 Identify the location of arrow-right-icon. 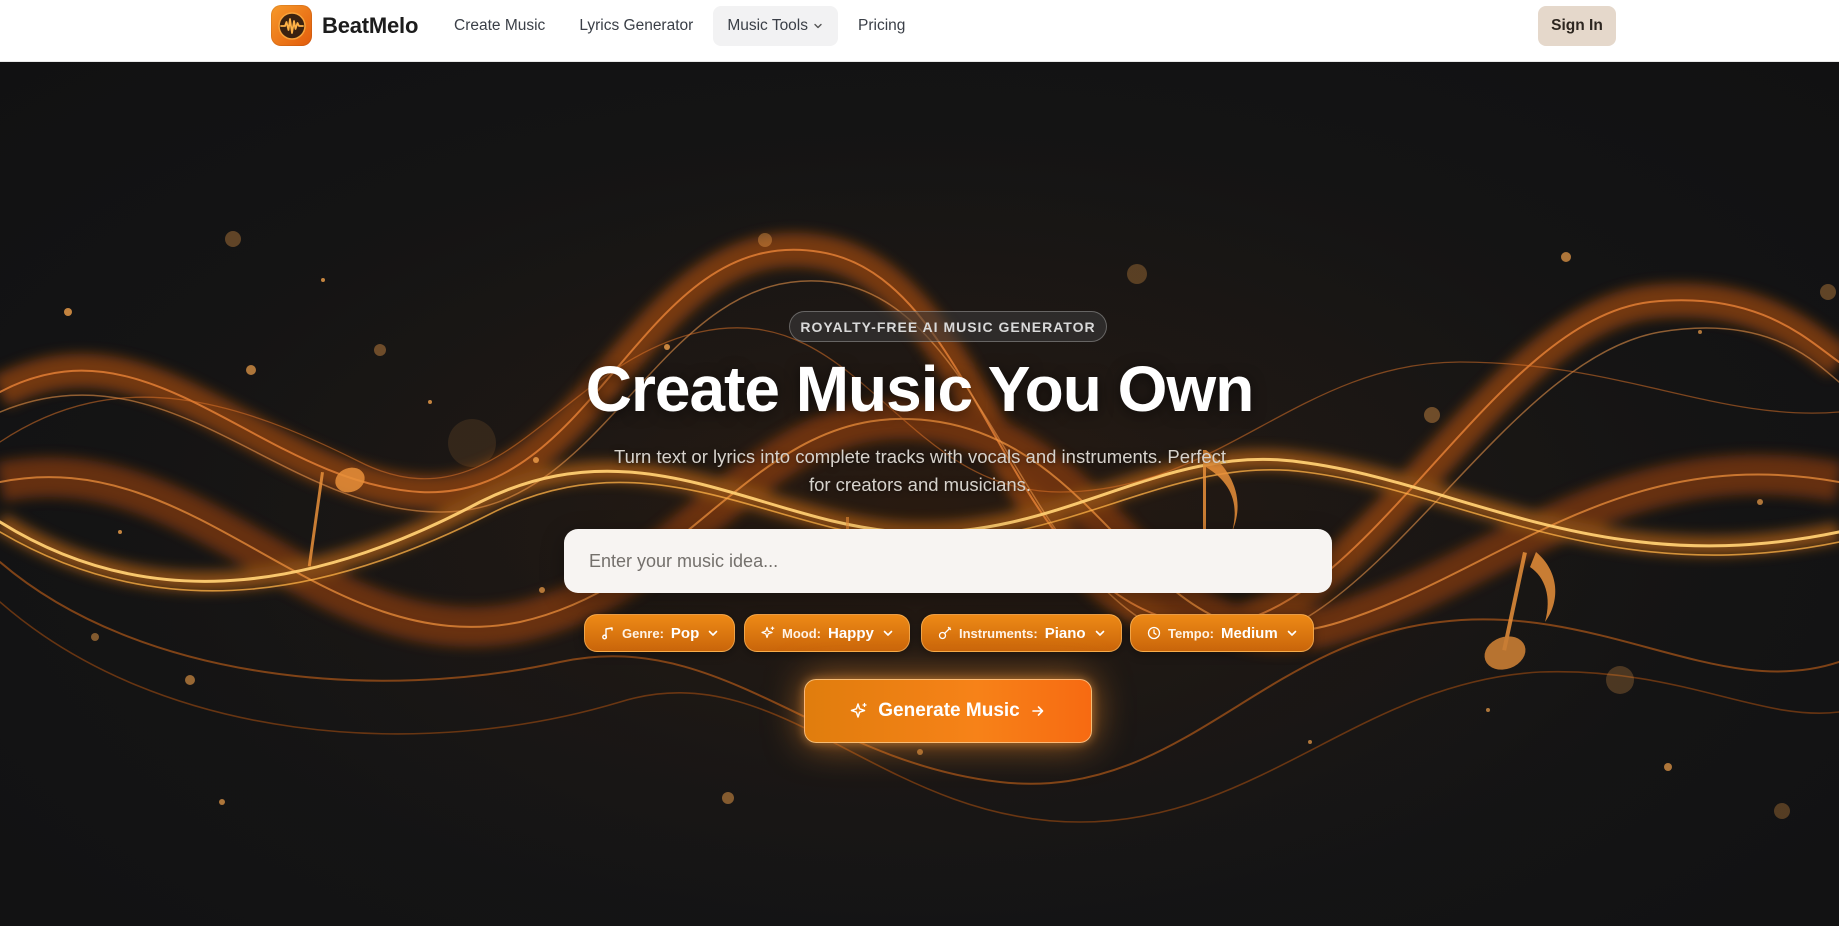
(1037, 711).